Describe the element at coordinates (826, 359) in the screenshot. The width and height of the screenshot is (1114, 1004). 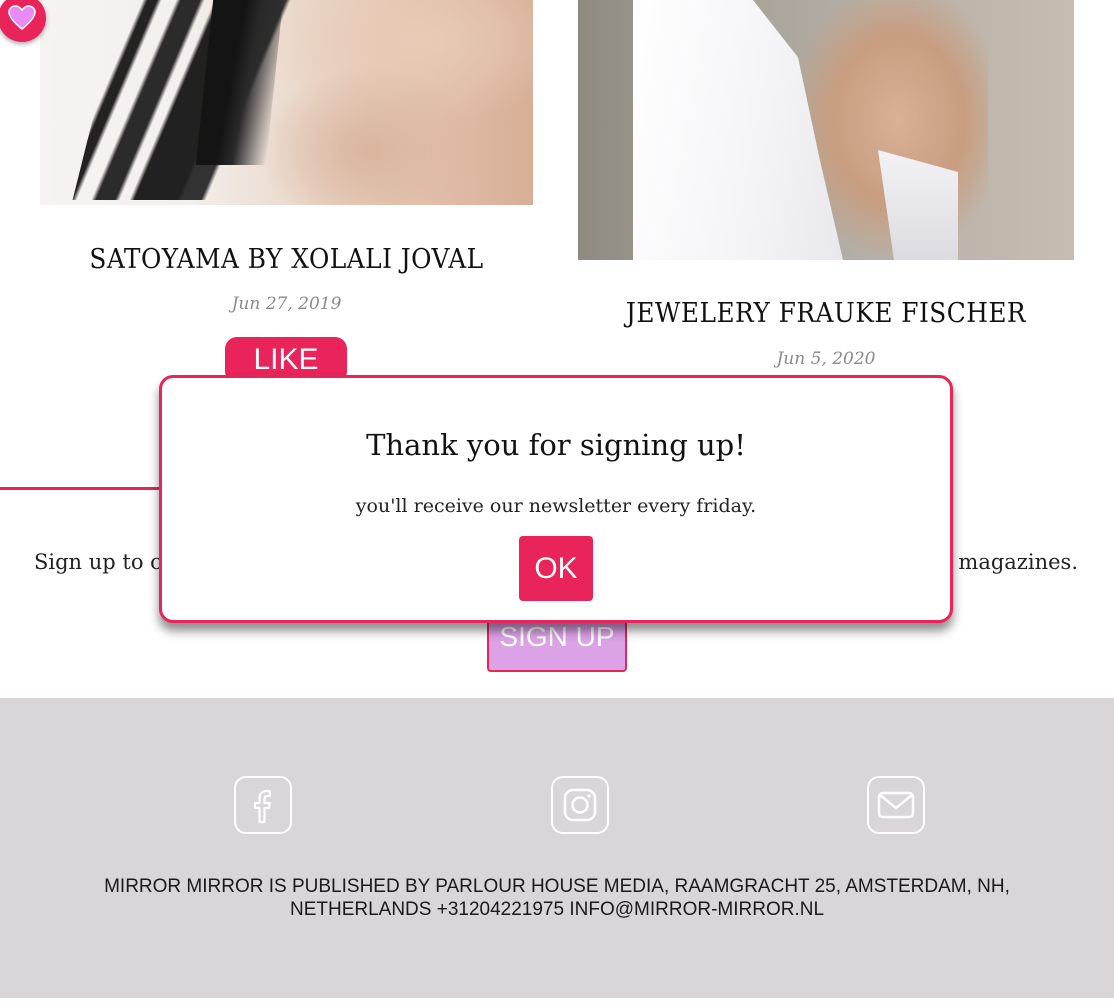
I see `article-date: Jun 5, 2020` at that location.